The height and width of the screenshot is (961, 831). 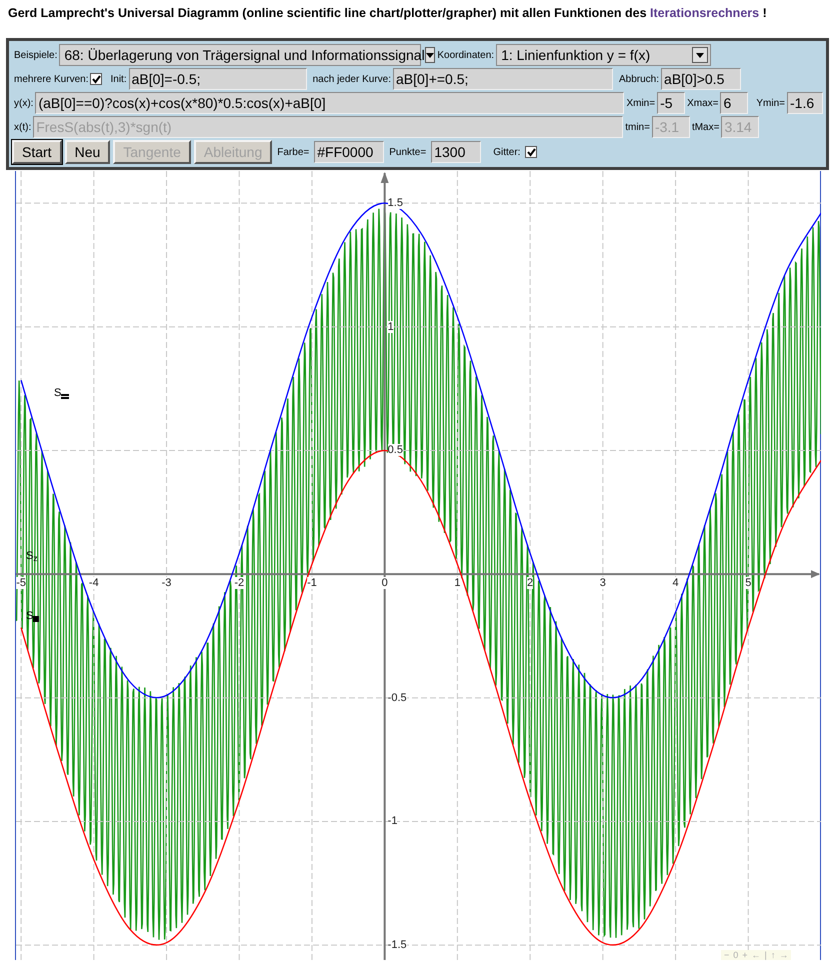 I want to click on input-field: aB[0]+=0.5;, so click(x=503, y=79).